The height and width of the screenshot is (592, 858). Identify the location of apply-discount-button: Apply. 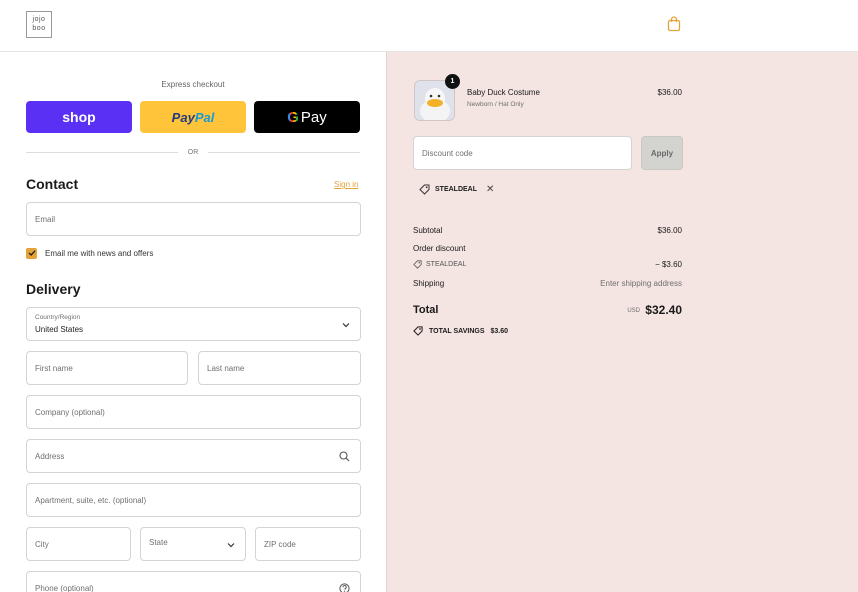
(662, 153).